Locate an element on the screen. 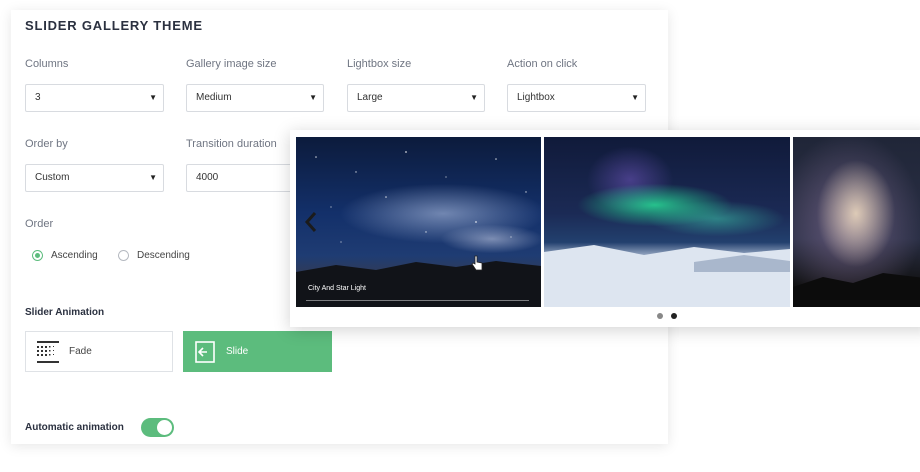 The image size is (920, 472). lightbox-size-label: Lightbox size is located at coordinates (379, 64).